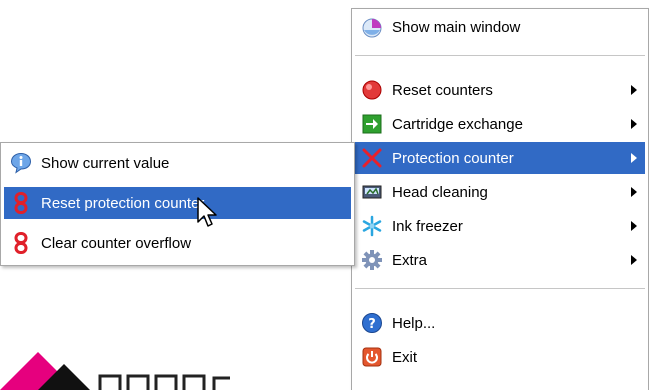  I want to click on help-icon: ?, so click(372, 323).